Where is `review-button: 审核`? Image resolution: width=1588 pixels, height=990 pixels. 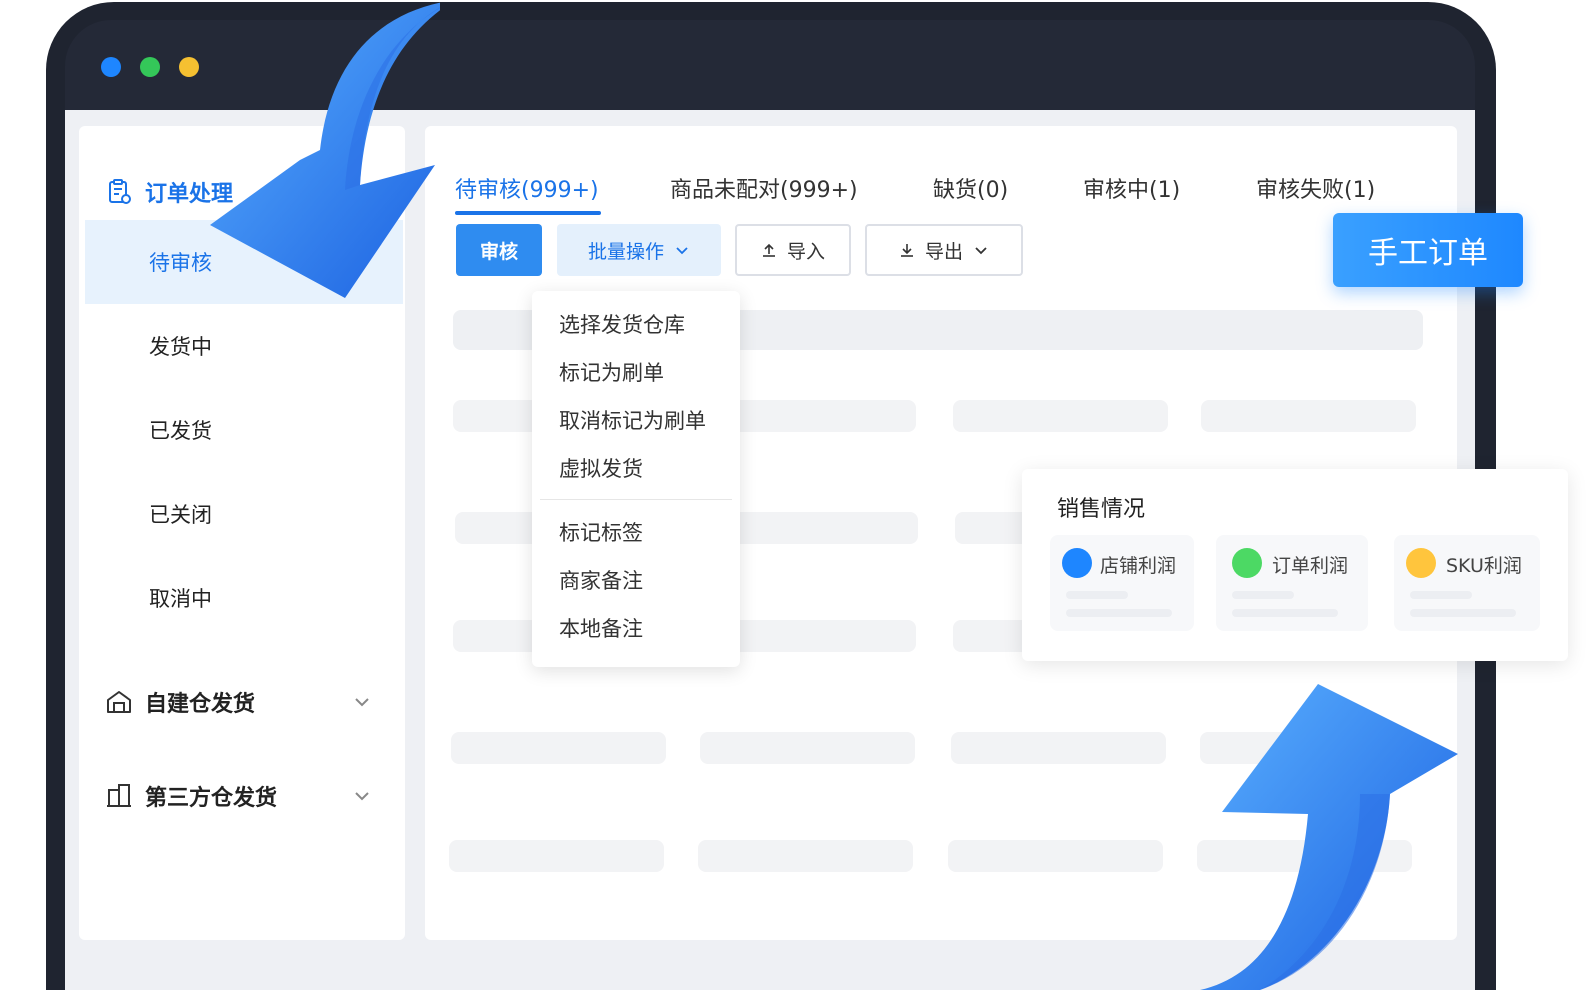
review-button: 审核 is located at coordinates (499, 250).